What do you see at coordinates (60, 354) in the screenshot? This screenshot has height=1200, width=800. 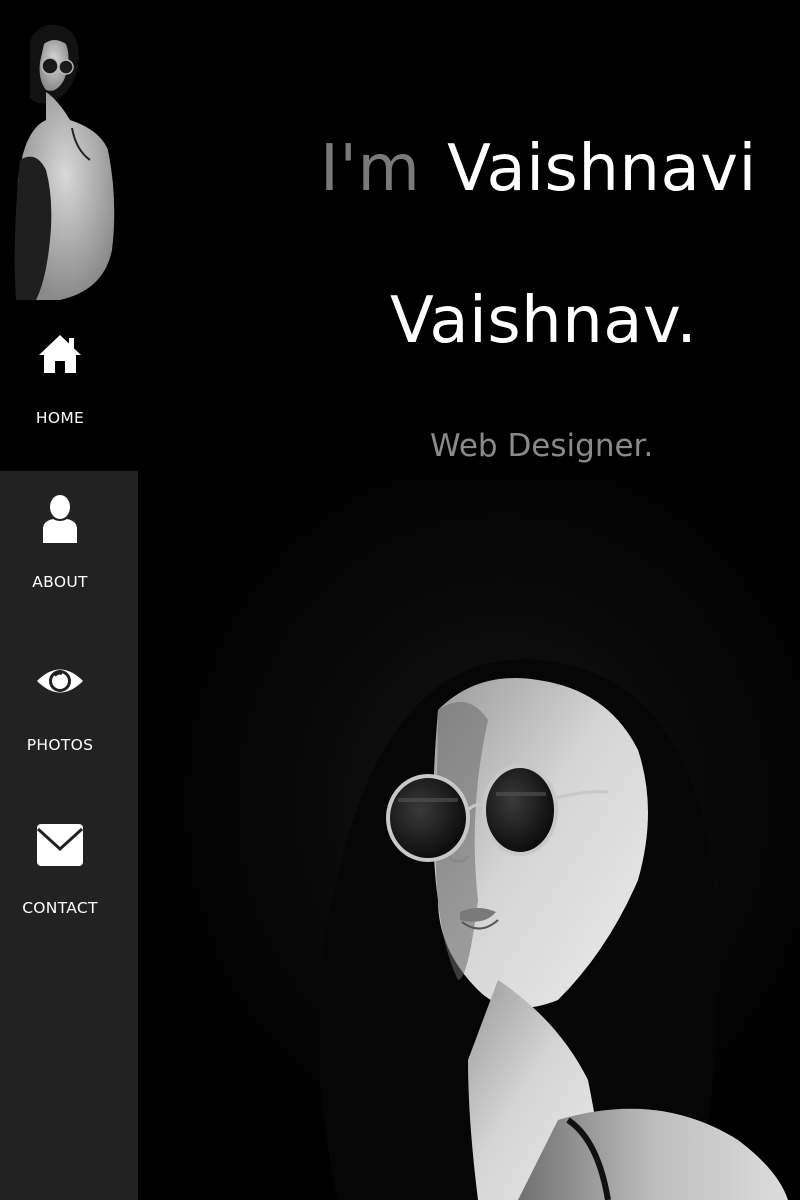 I see `home-icon` at bounding box center [60, 354].